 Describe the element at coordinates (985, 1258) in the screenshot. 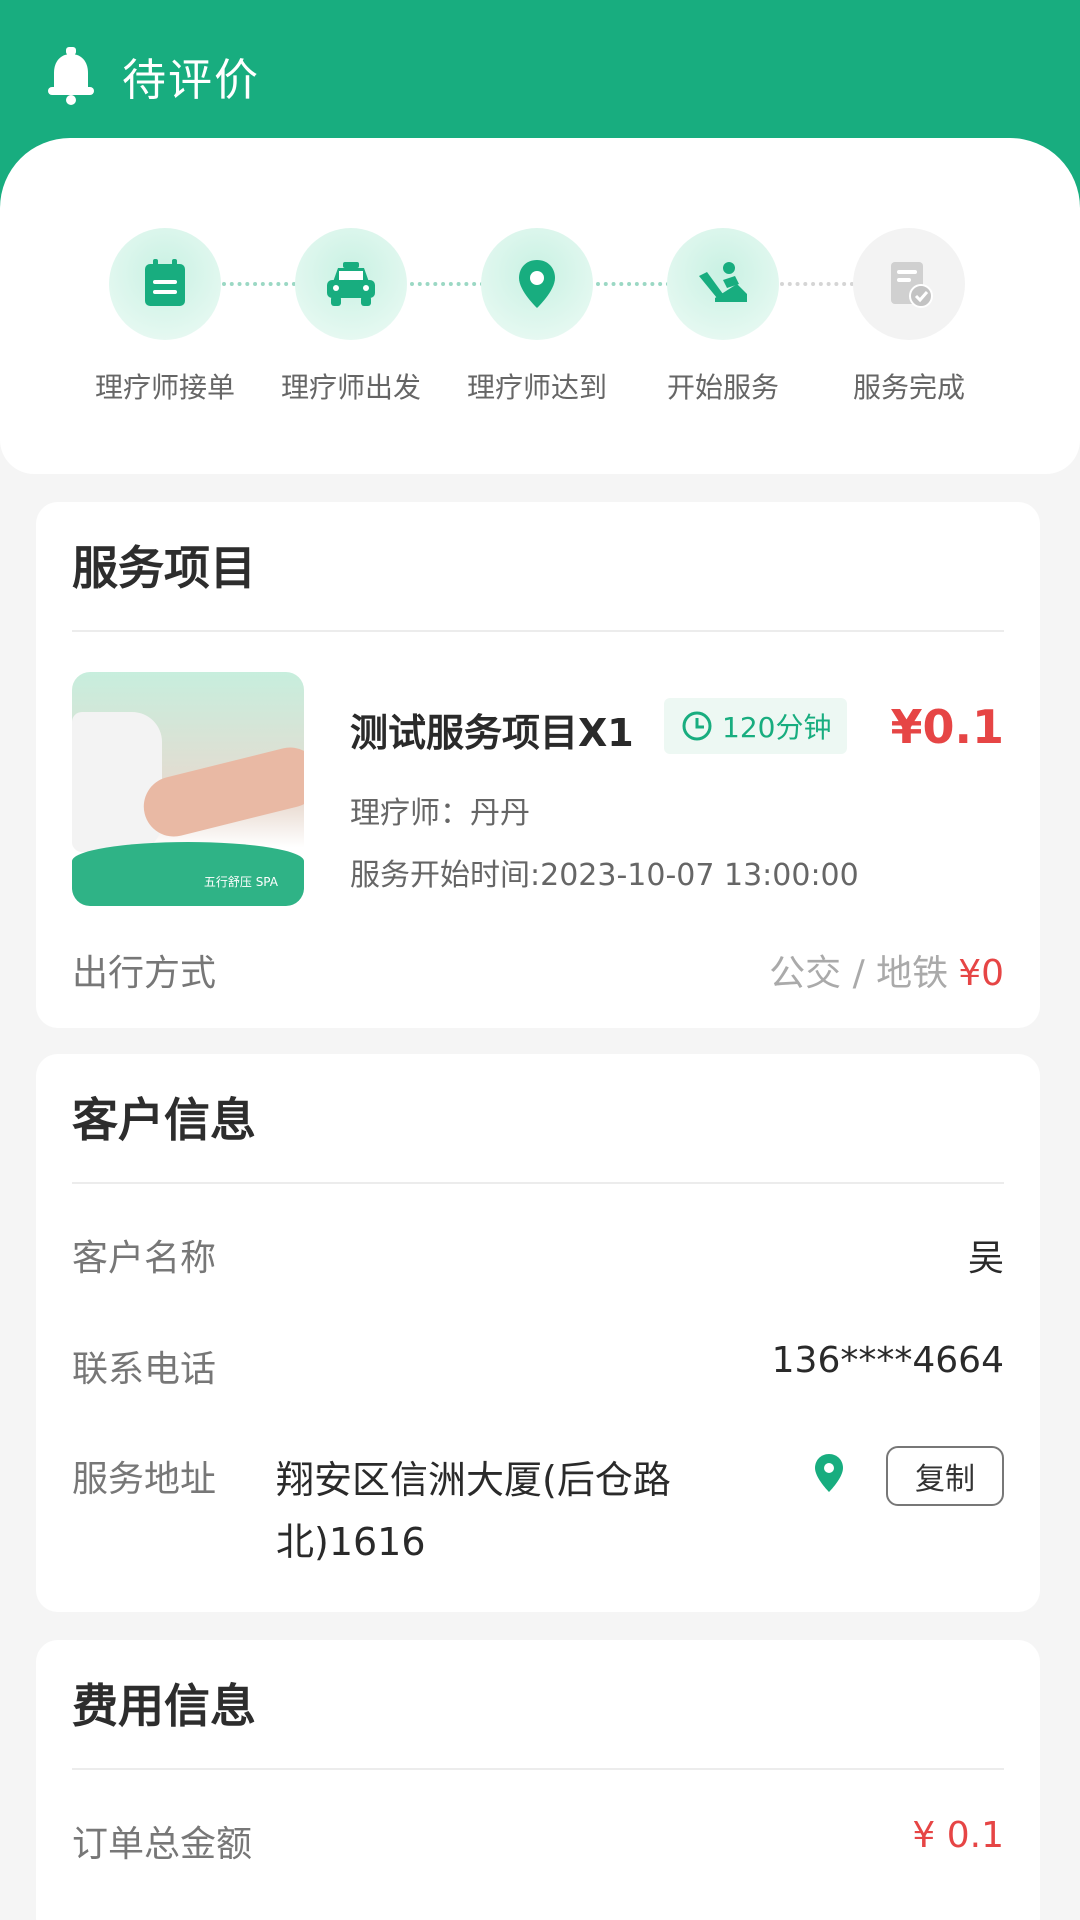

I see `customer-name-value: 吴` at that location.